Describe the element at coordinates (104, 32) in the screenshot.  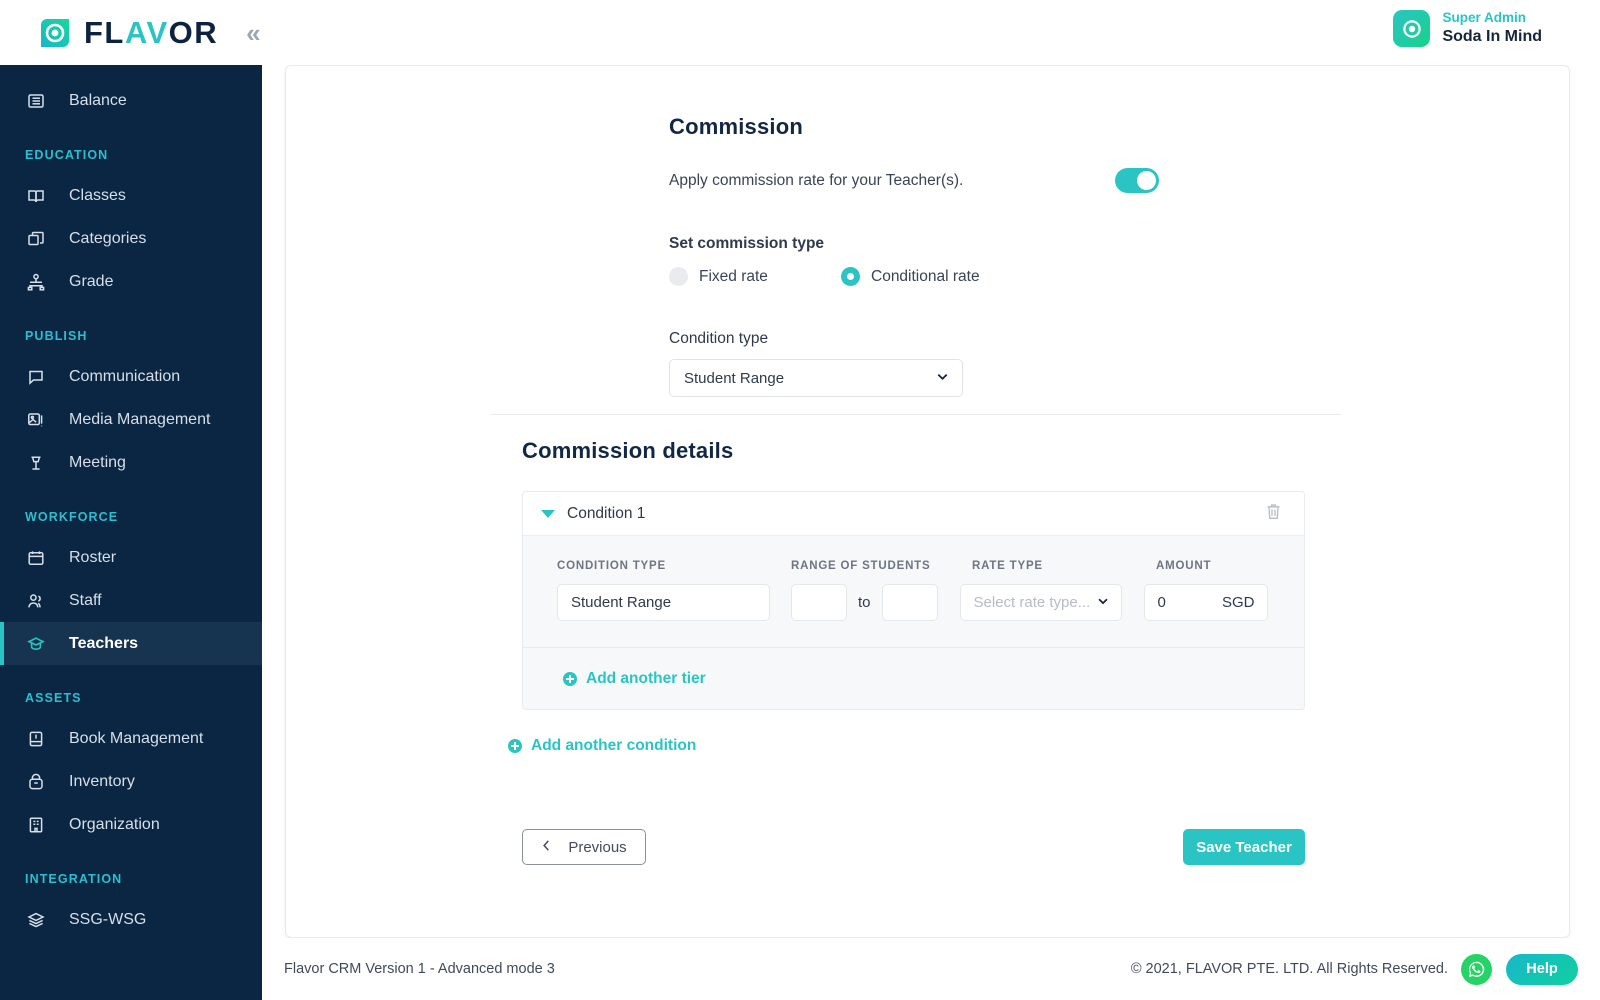
I see `brand-part-1: FL` at that location.